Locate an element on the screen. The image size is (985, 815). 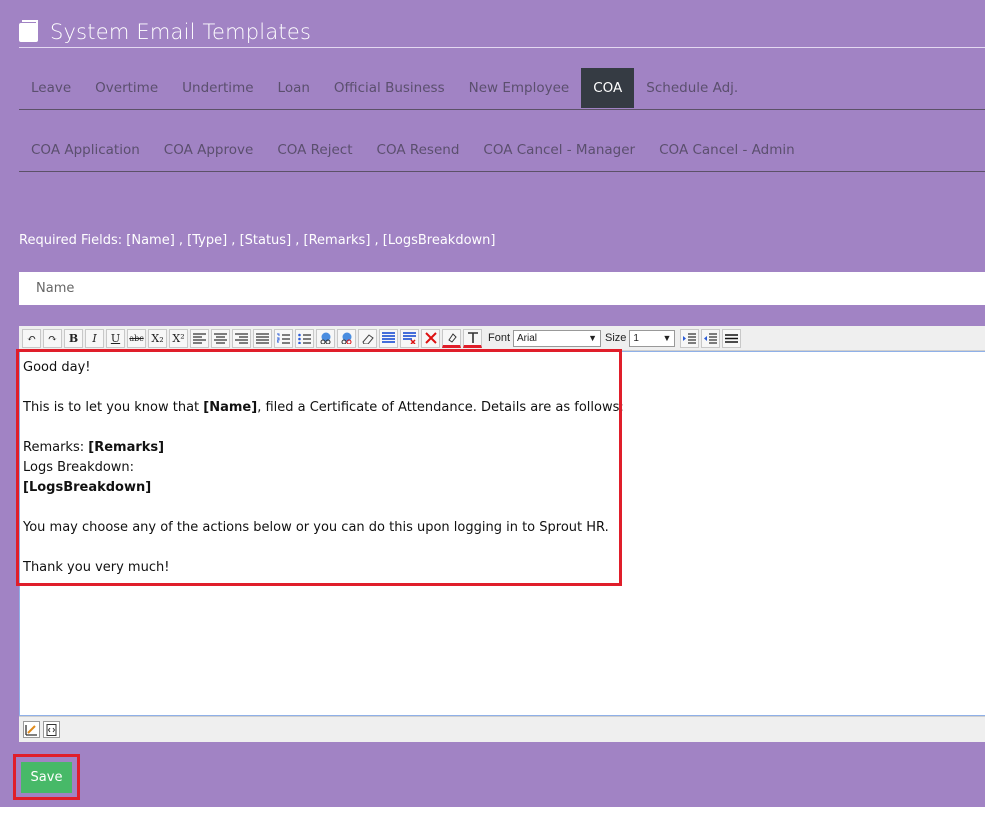
remarks-label: Remarks: is located at coordinates (56, 447).